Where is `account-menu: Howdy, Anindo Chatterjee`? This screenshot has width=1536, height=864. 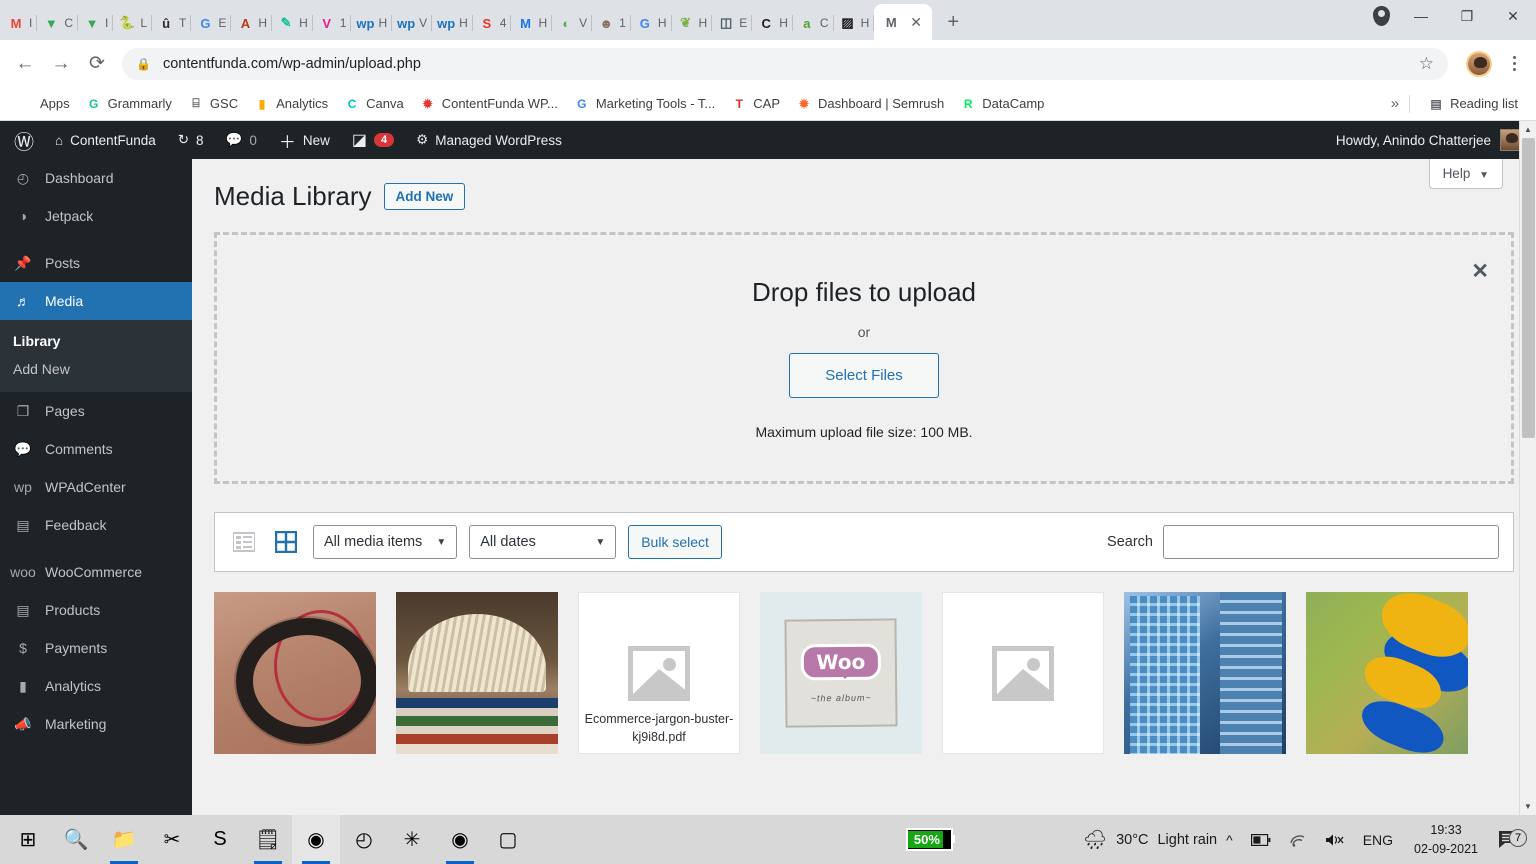
account-menu: Howdy, Anindo Chatterjee is located at coordinates (1436, 140).